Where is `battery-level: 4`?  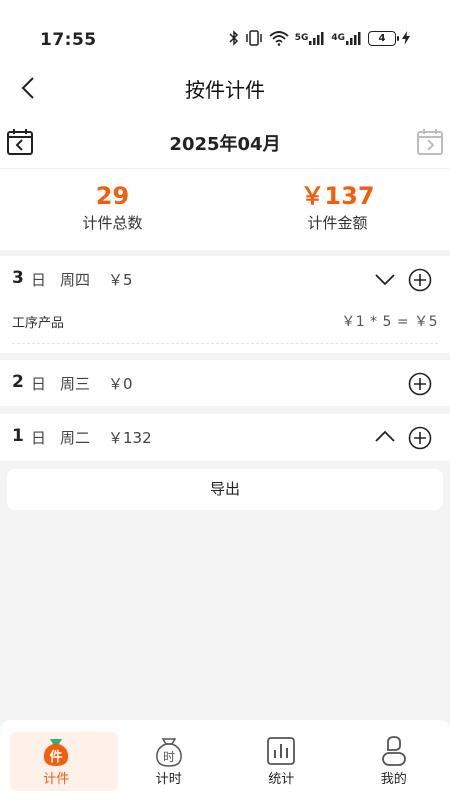
battery-level: 4 is located at coordinates (382, 38).